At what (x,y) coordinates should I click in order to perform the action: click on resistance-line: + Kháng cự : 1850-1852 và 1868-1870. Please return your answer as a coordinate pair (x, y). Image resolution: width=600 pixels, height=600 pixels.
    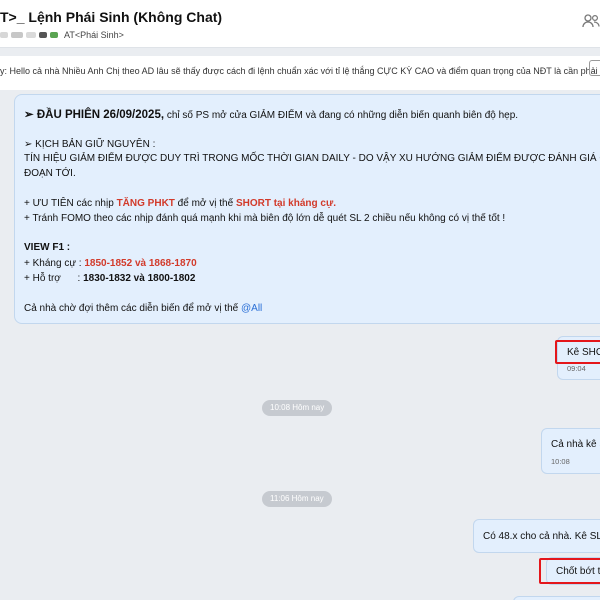
    Looking at the image, I should click on (110, 263).